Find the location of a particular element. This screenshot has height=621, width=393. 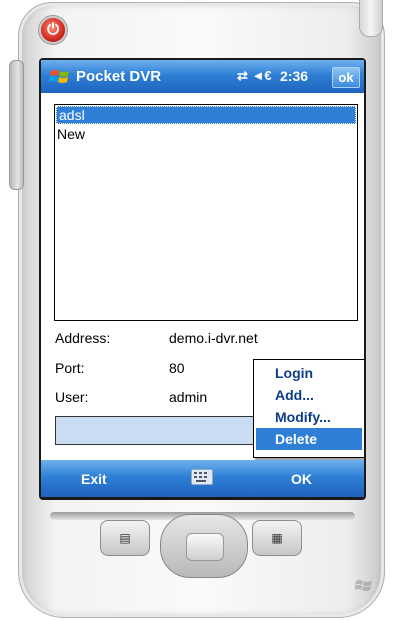

keyboard-icon is located at coordinates (202, 477).